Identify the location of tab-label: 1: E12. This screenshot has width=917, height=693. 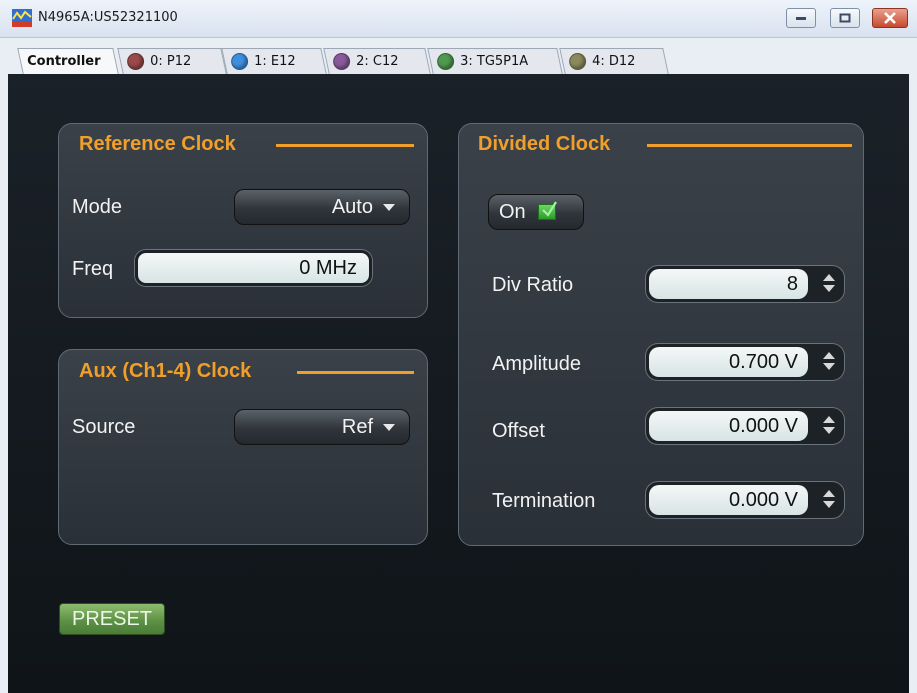
(275, 61).